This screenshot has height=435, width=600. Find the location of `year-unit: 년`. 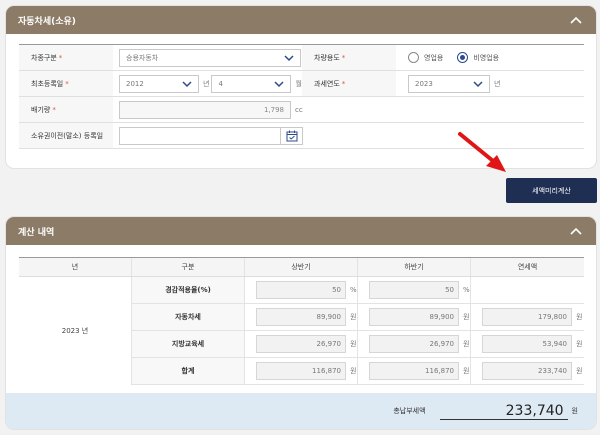

year-unit: 년 is located at coordinates (206, 83).